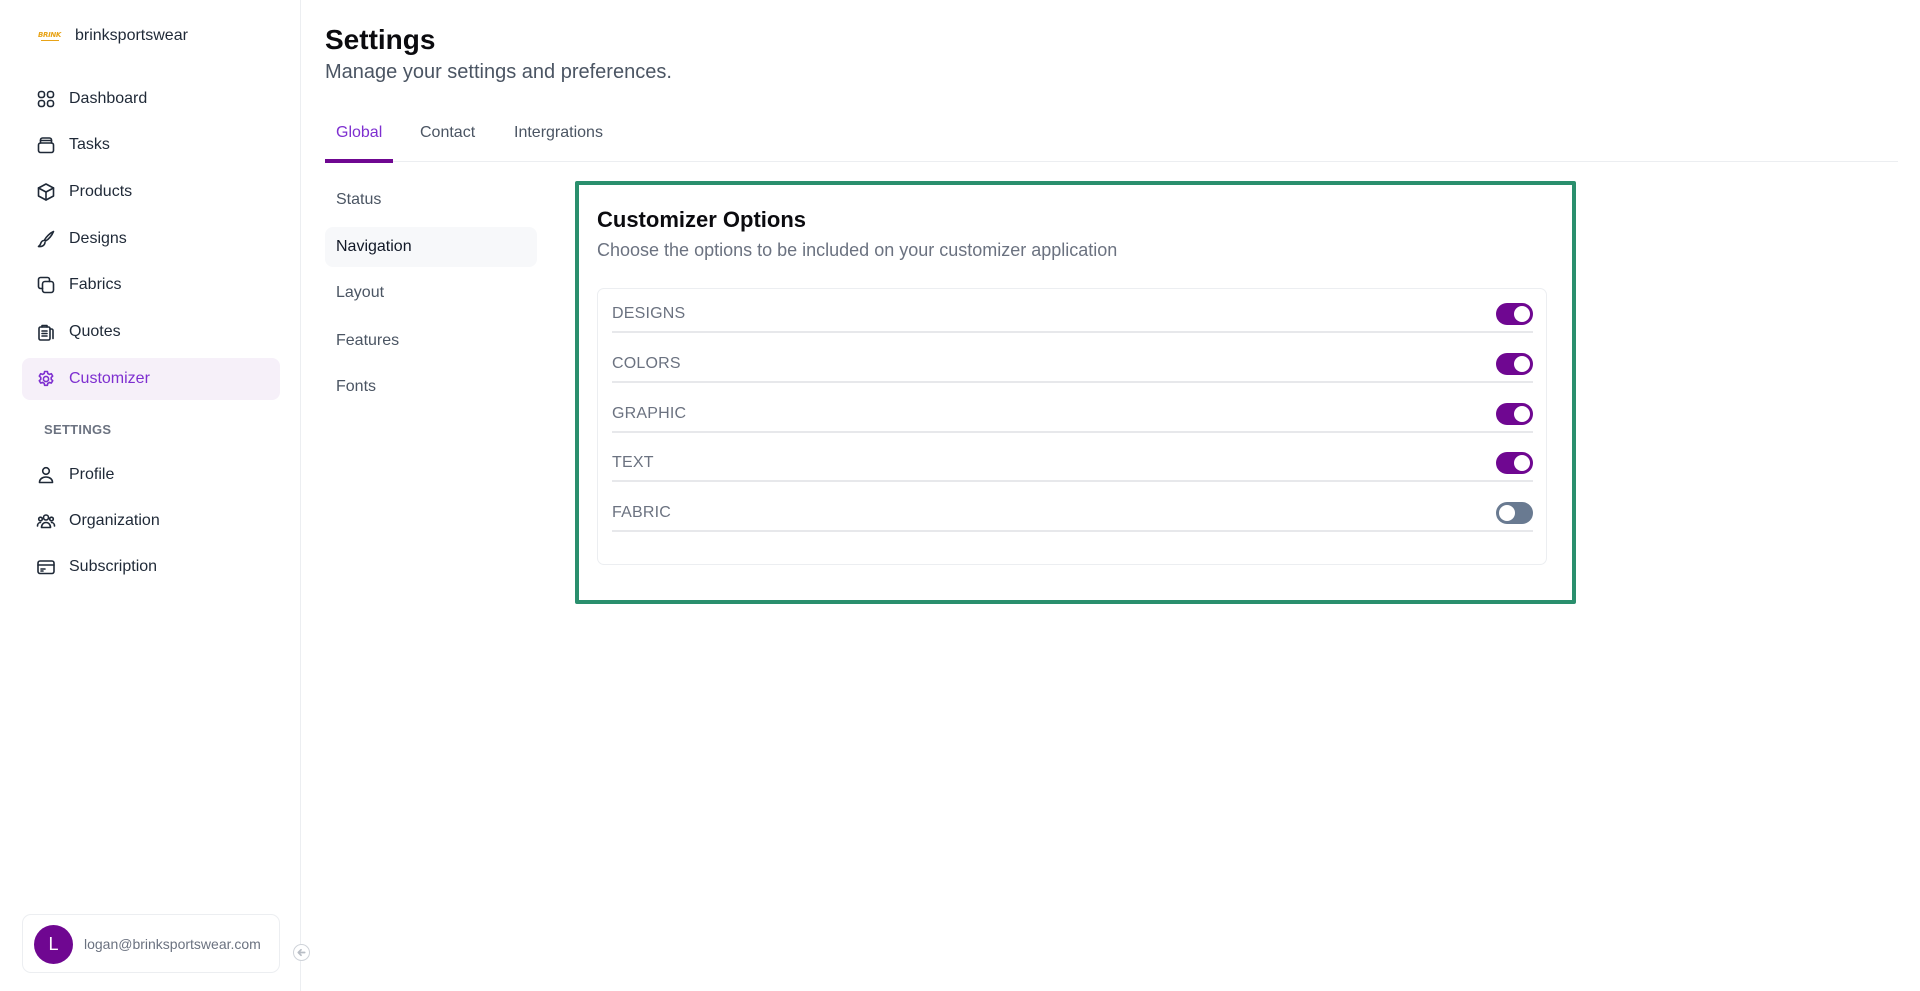 Image resolution: width=1920 pixels, height=991 pixels. What do you see at coordinates (151, 475) in the screenshot?
I see `sidebar-item-profile: Profile` at bounding box center [151, 475].